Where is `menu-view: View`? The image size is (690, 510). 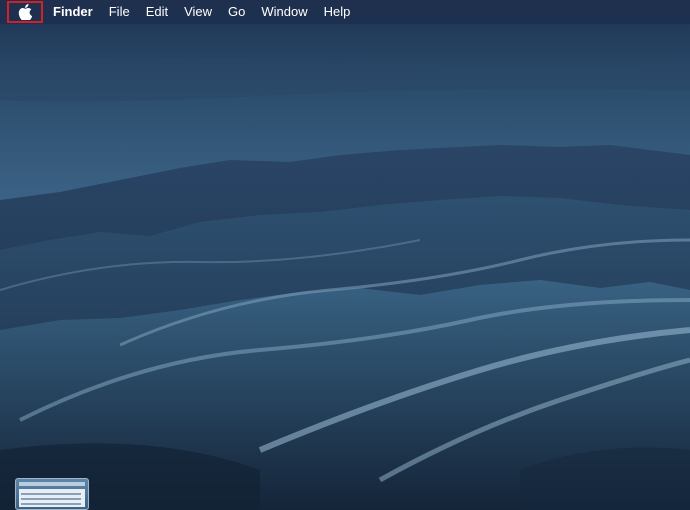
menu-view: View is located at coordinates (198, 12).